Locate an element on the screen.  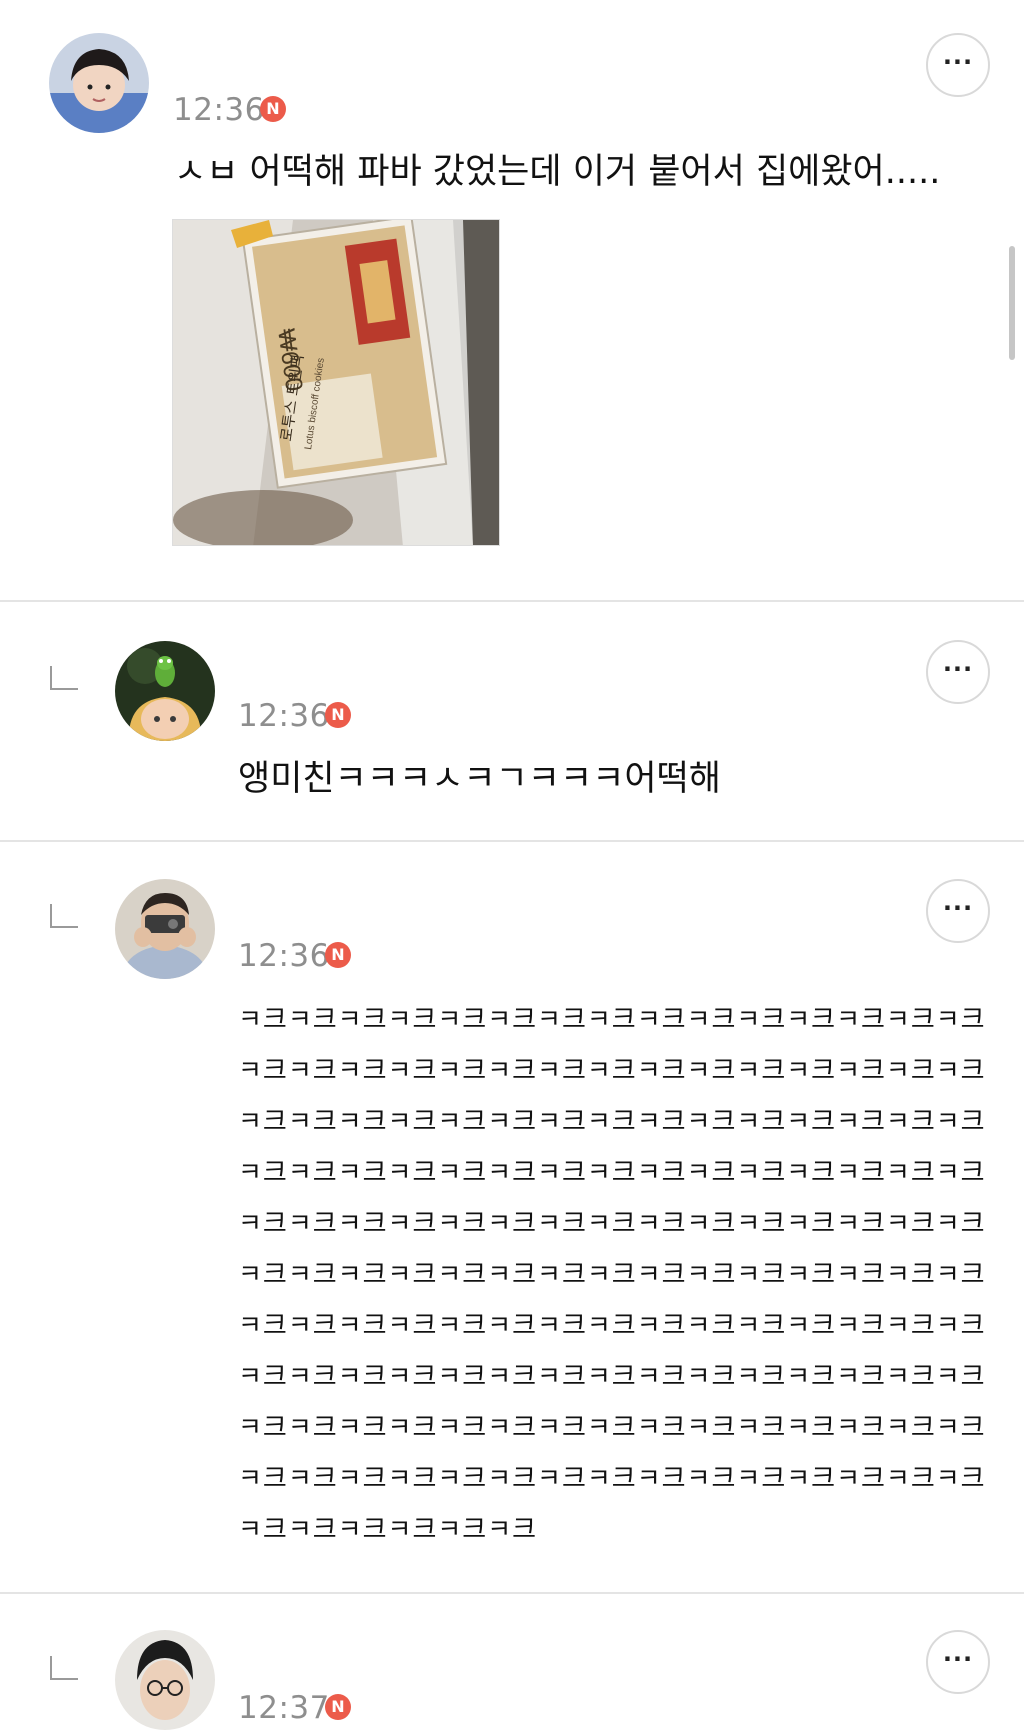
scrollbar is located at coordinates (1012, 303).